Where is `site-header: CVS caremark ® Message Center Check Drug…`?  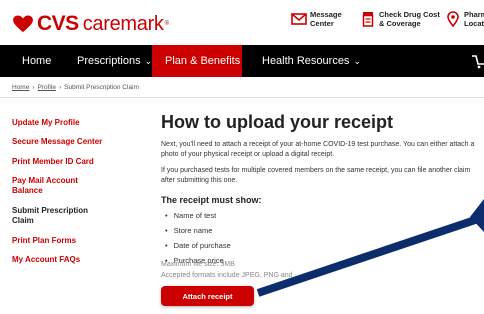
site-header: CVS caremark ® Message Center Check Drug… is located at coordinates (242, 22).